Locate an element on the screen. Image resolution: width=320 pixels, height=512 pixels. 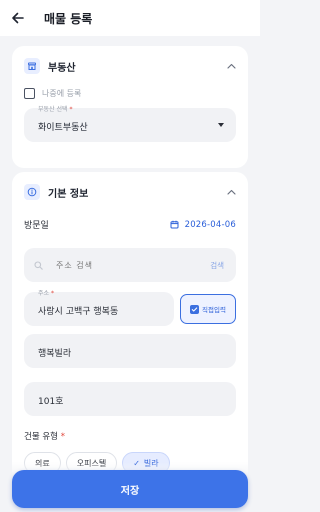
unit-number-value: 101호 is located at coordinates (51, 402).